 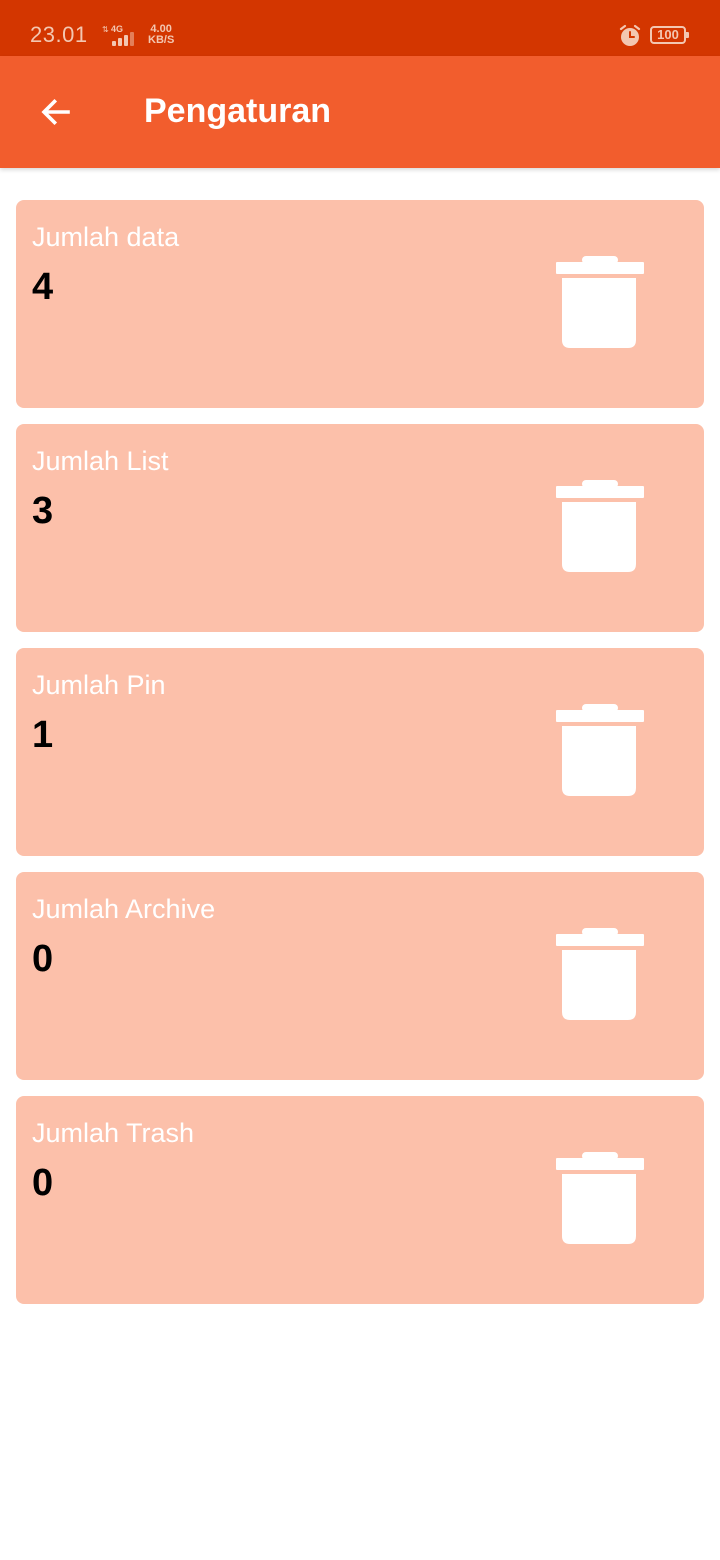 I want to click on card-trash: Jumlah Trash 0, so click(x=360, y=1200).